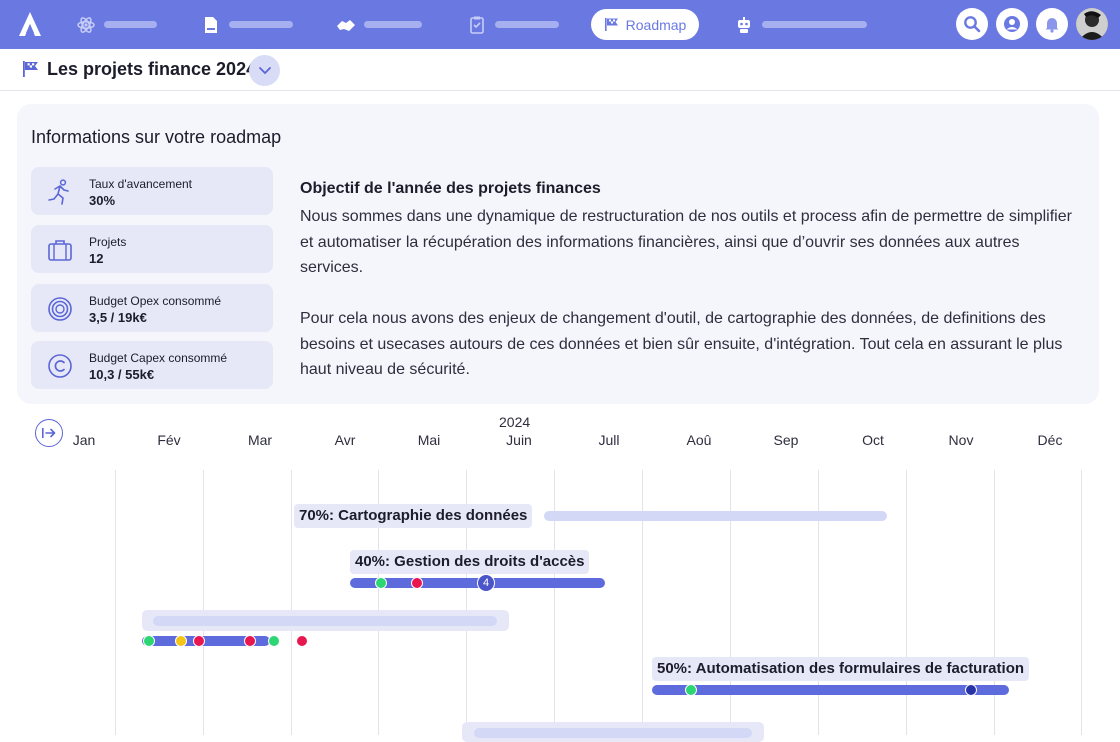 This screenshot has height=742, width=1120. What do you see at coordinates (346, 25) in the screenshot?
I see `handshake-icon` at bounding box center [346, 25].